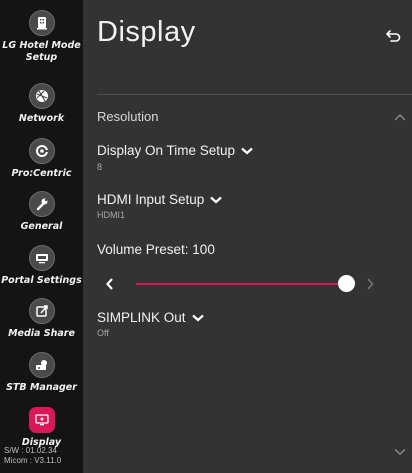 The image size is (412, 473). What do you see at coordinates (41, 173) in the screenshot?
I see `sidebar-item-label: Pro:Centric` at bounding box center [41, 173].